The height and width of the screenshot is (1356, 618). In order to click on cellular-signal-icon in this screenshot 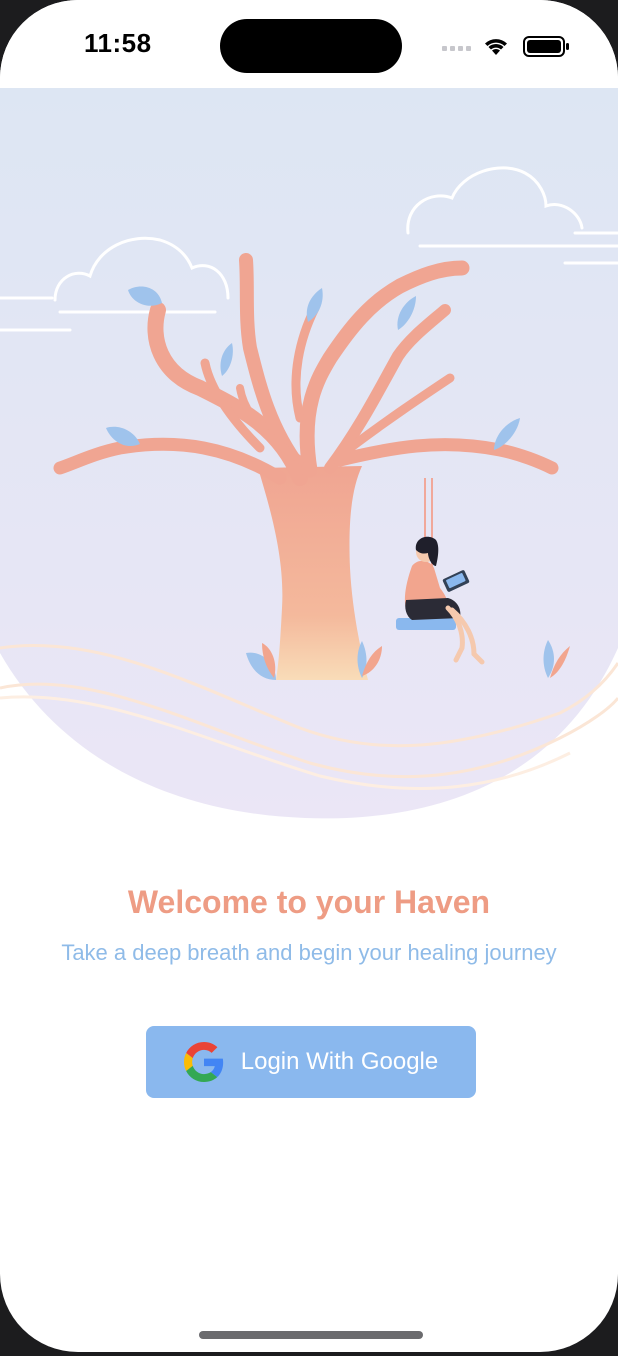, I will do `click(456, 48)`.